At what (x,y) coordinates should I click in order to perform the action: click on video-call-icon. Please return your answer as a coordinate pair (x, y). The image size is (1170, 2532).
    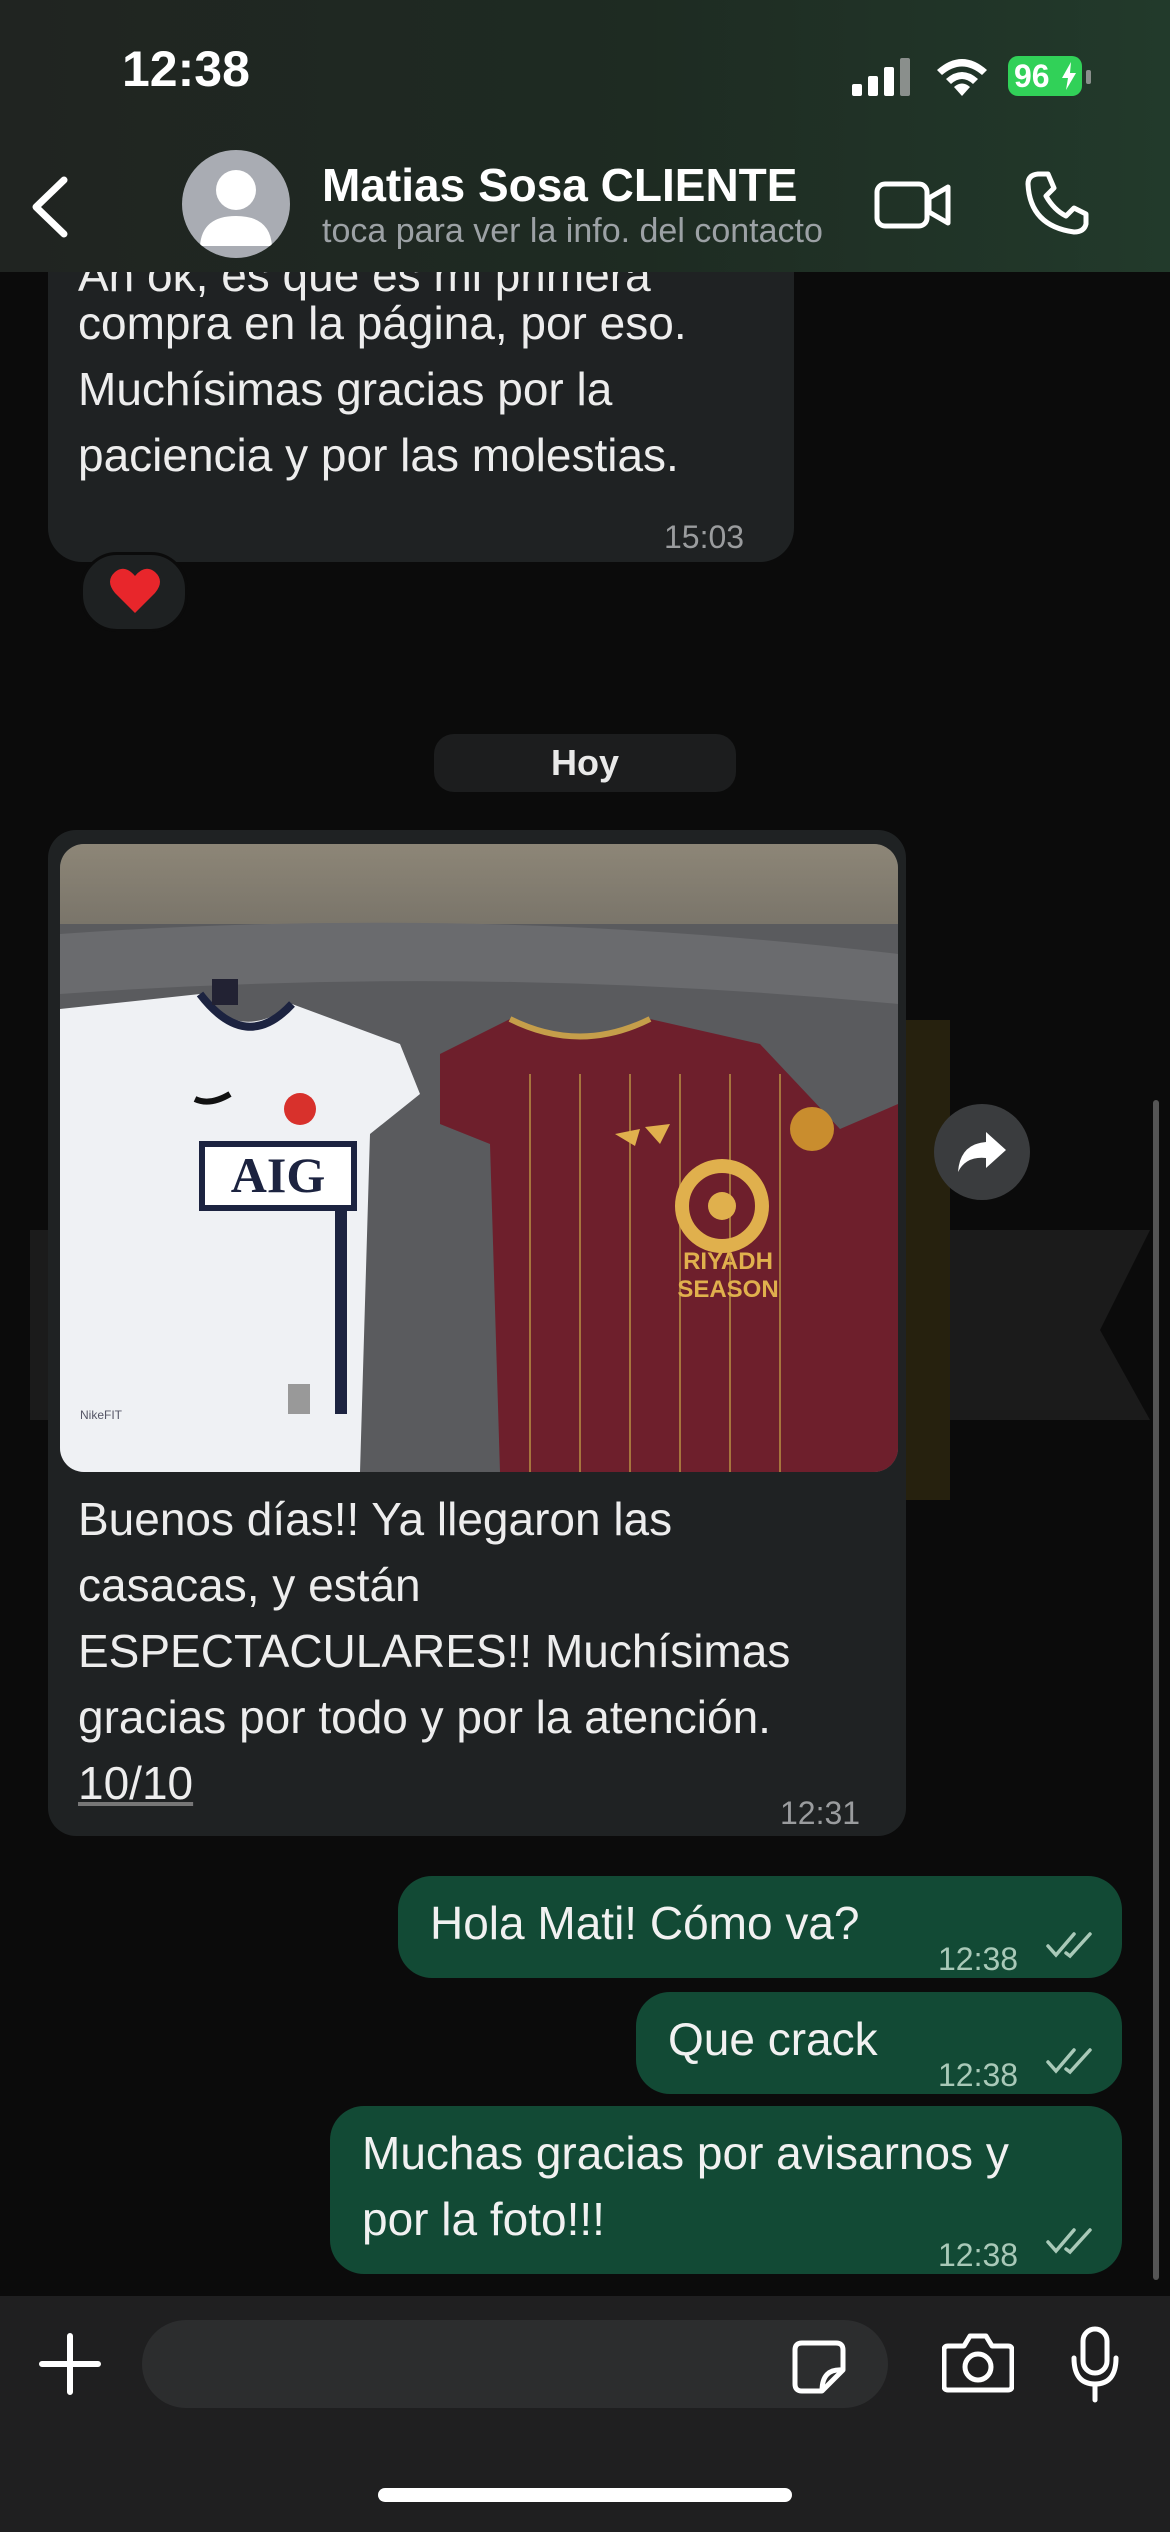
    Looking at the image, I should click on (913, 205).